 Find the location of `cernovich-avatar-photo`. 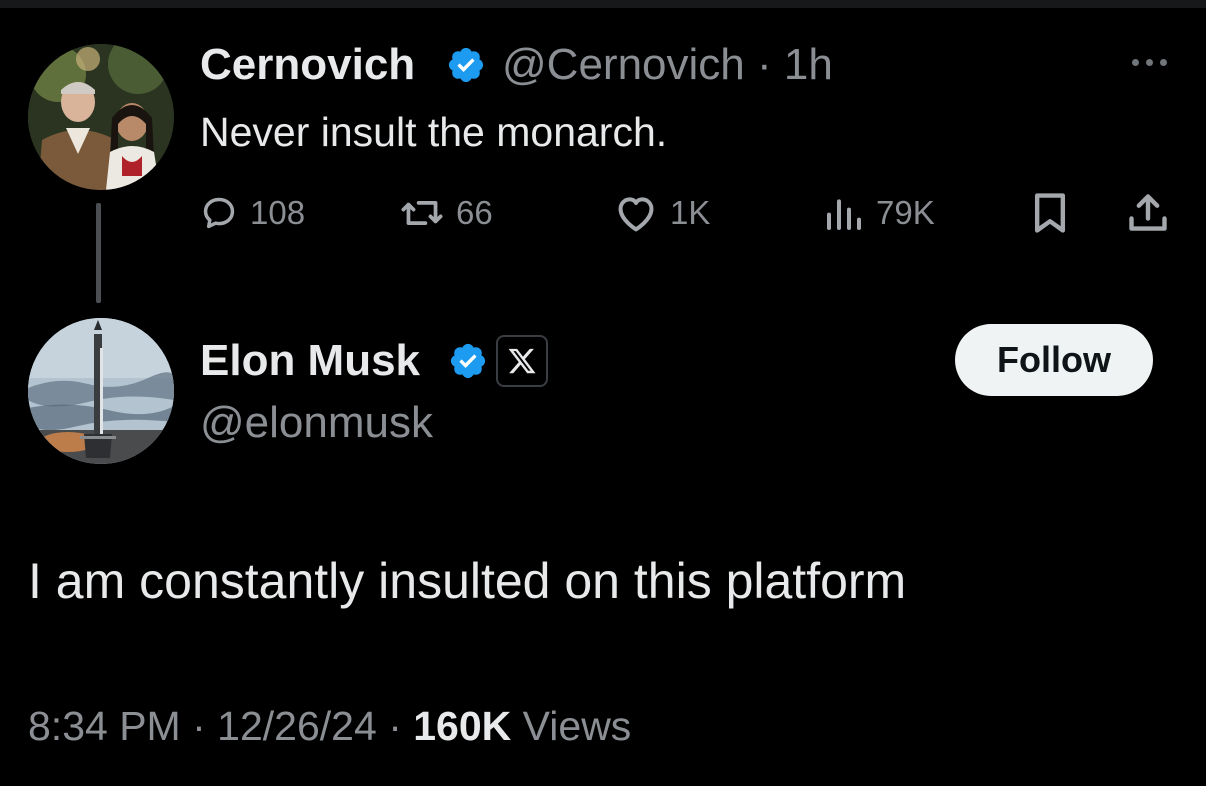

cernovich-avatar-photo is located at coordinates (101, 117).